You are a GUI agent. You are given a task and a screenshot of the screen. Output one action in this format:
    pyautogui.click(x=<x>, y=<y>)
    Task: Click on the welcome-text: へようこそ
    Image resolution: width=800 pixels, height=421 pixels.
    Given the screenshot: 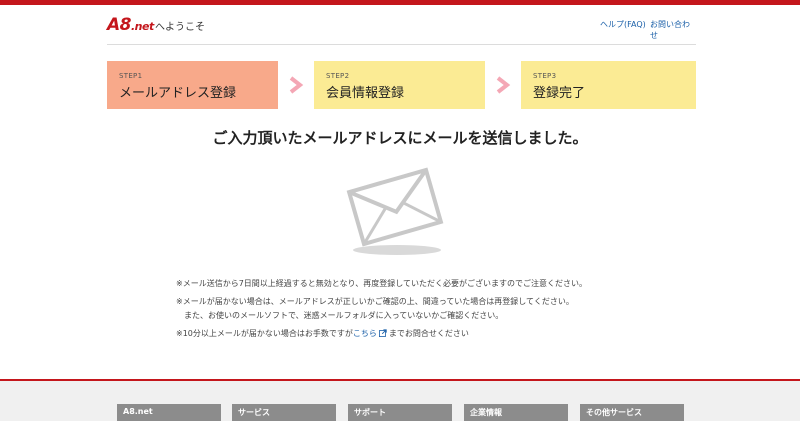 What is the action you would take?
    pyautogui.click(x=180, y=27)
    